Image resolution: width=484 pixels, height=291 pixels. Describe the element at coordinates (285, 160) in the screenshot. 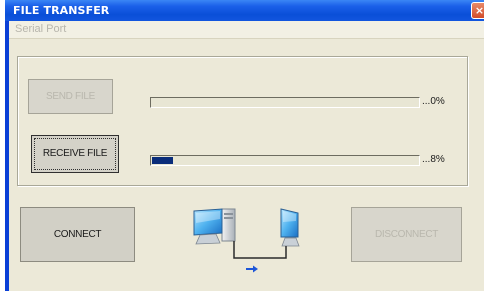

I see `receive-progress-bar` at that location.